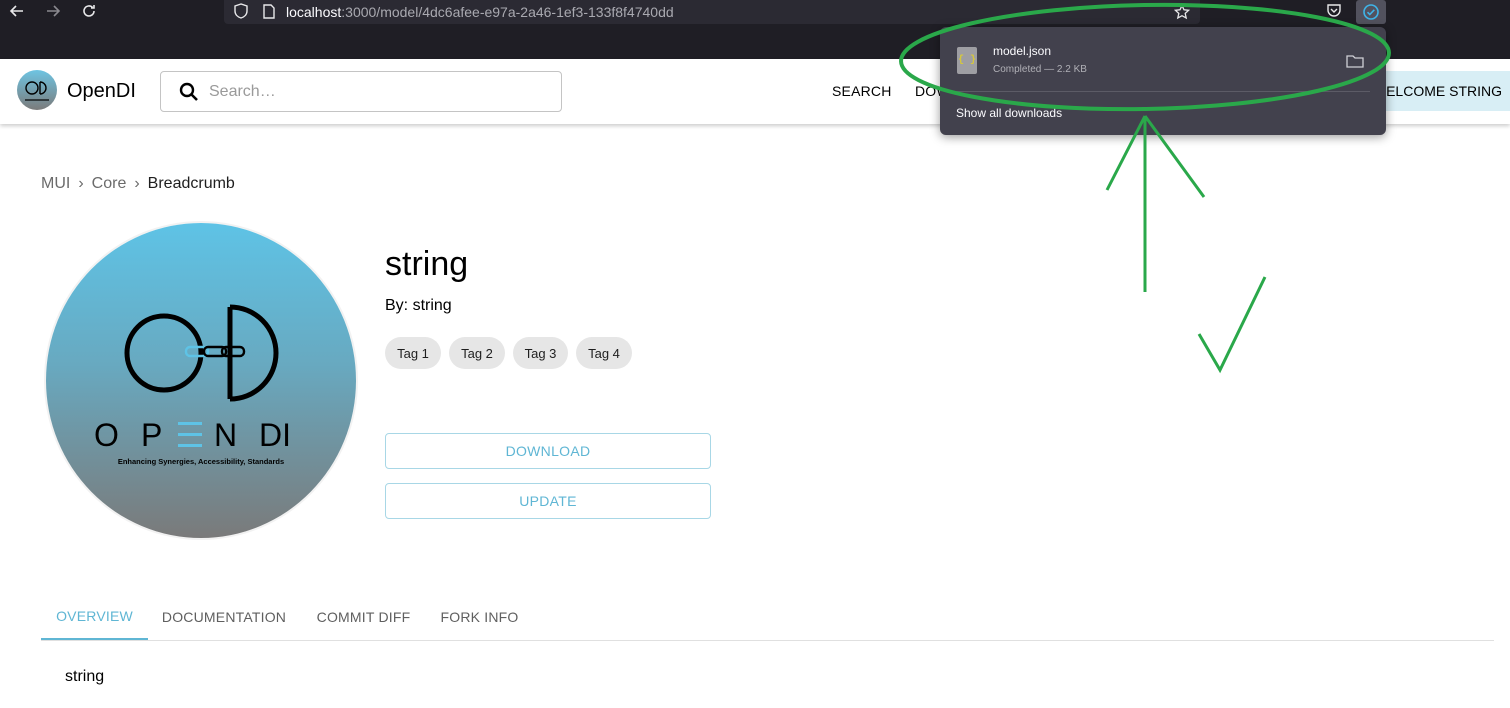 Image resolution: width=1510 pixels, height=708 pixels. I want to click on pocket-icon, so click(1334, 11).